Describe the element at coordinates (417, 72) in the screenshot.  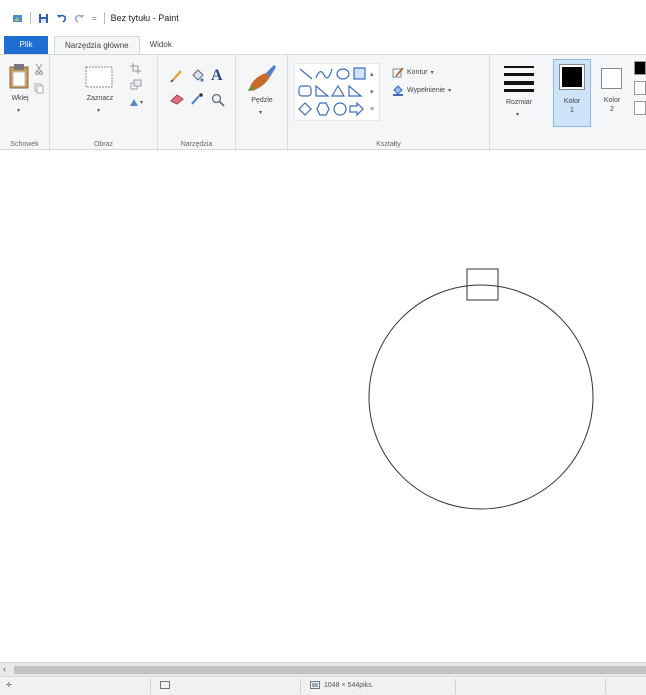
I see `outline-label: Kontur` at that location.